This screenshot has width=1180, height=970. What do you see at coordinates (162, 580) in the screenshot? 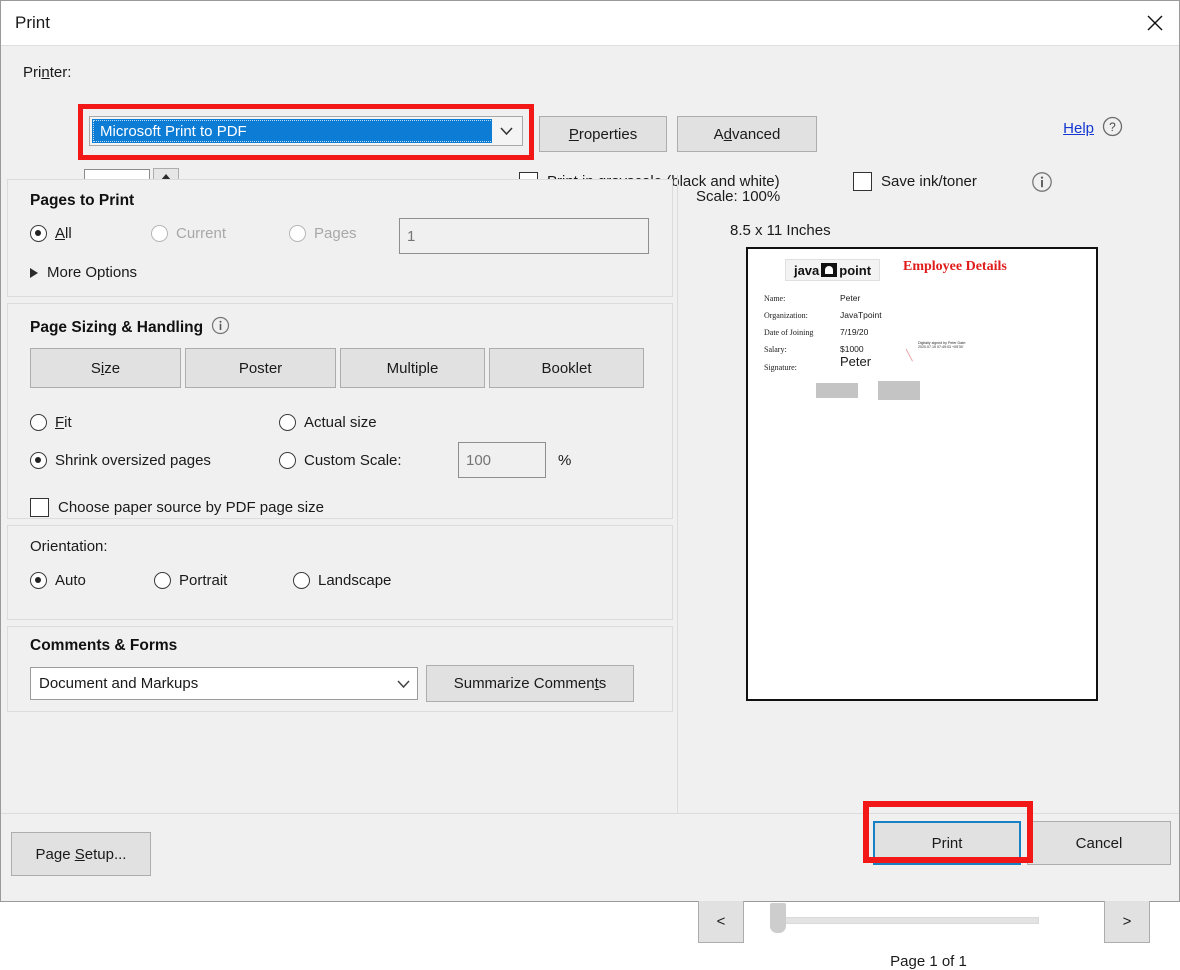
I see `radio-portrait-indicator` at bounding box center [162, 580].